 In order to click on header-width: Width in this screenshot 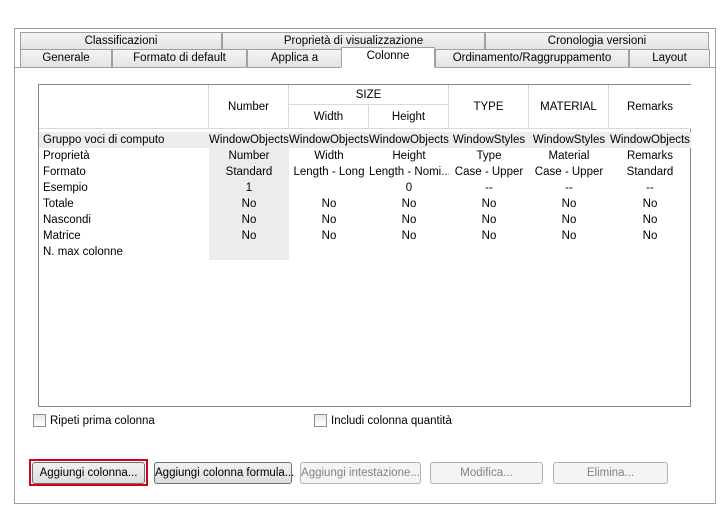, I will do `click(329, 117)`.